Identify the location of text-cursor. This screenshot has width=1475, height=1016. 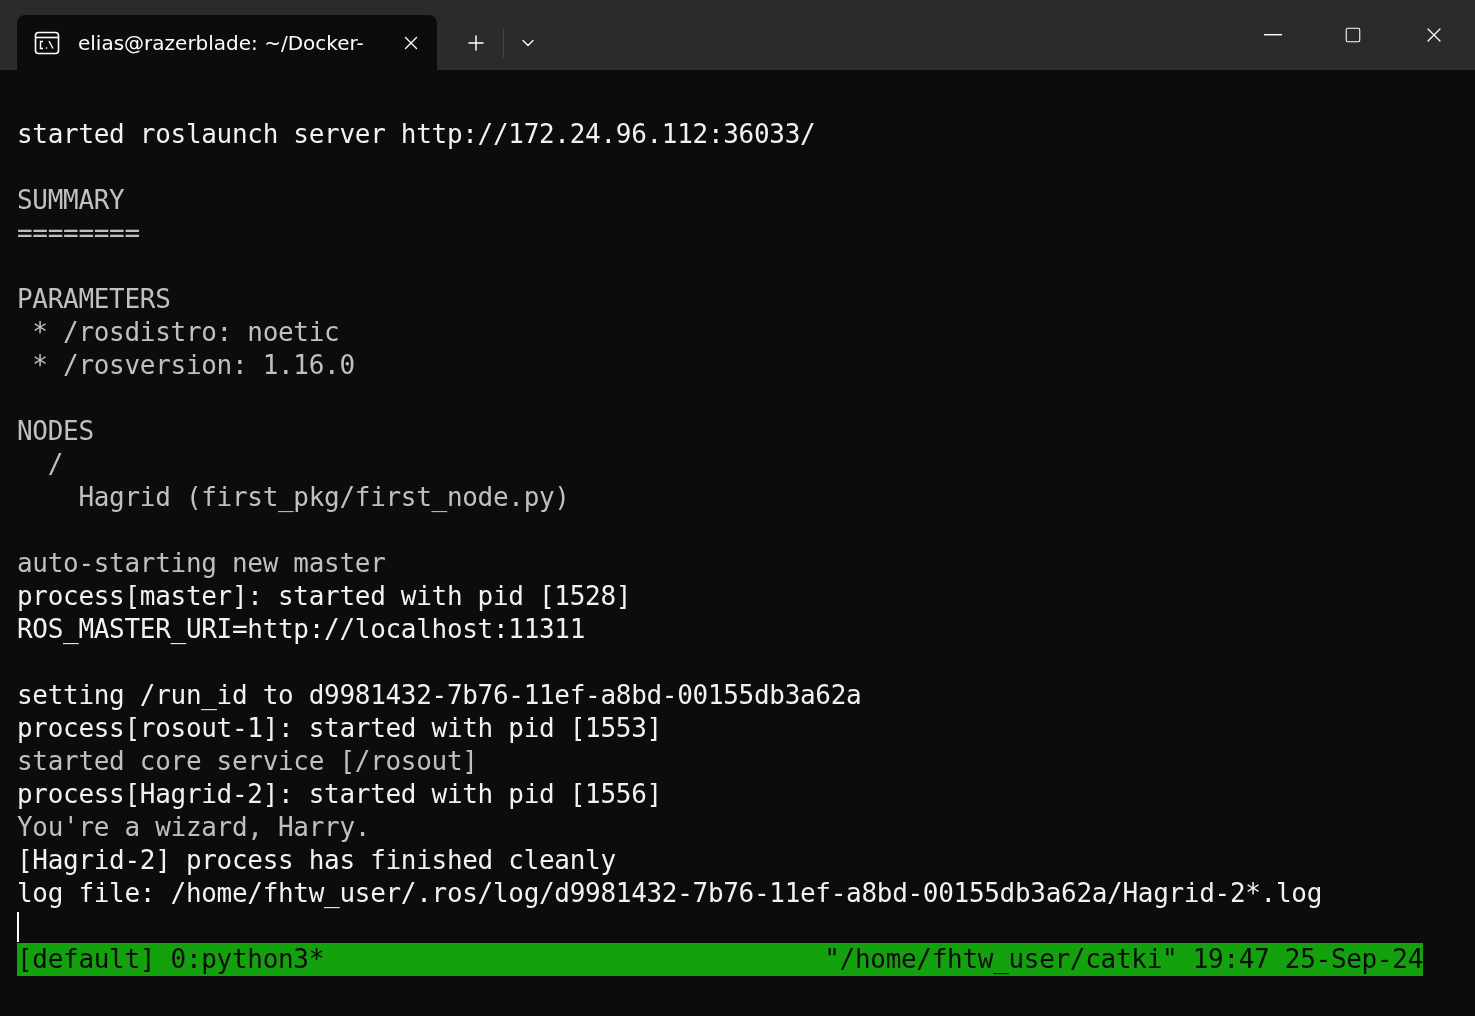
(18, 926).